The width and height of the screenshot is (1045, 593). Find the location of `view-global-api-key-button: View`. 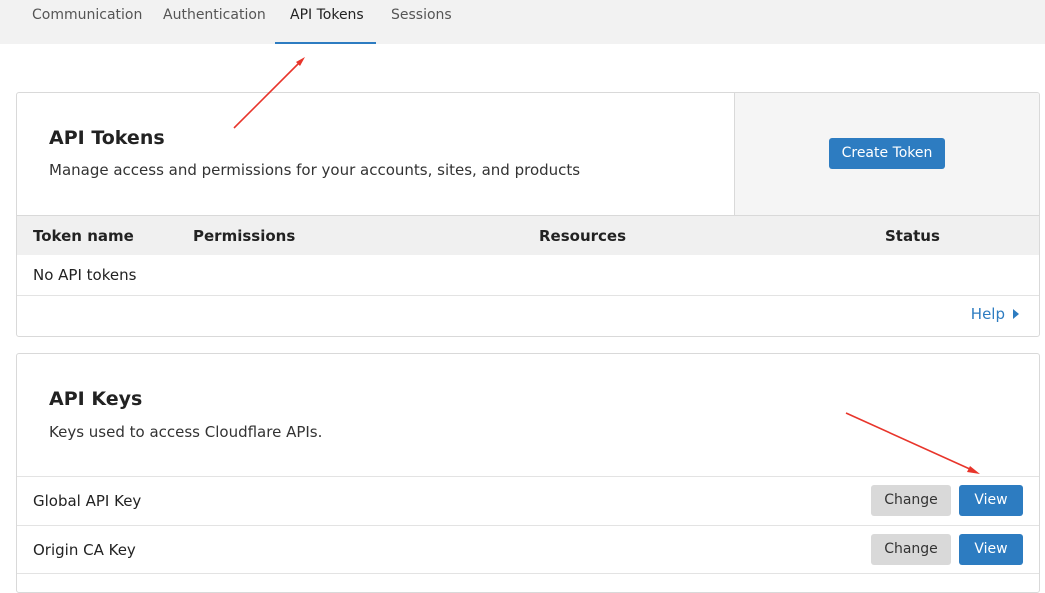

view-global-api-key-button: View is located at coordinates (991, 500).